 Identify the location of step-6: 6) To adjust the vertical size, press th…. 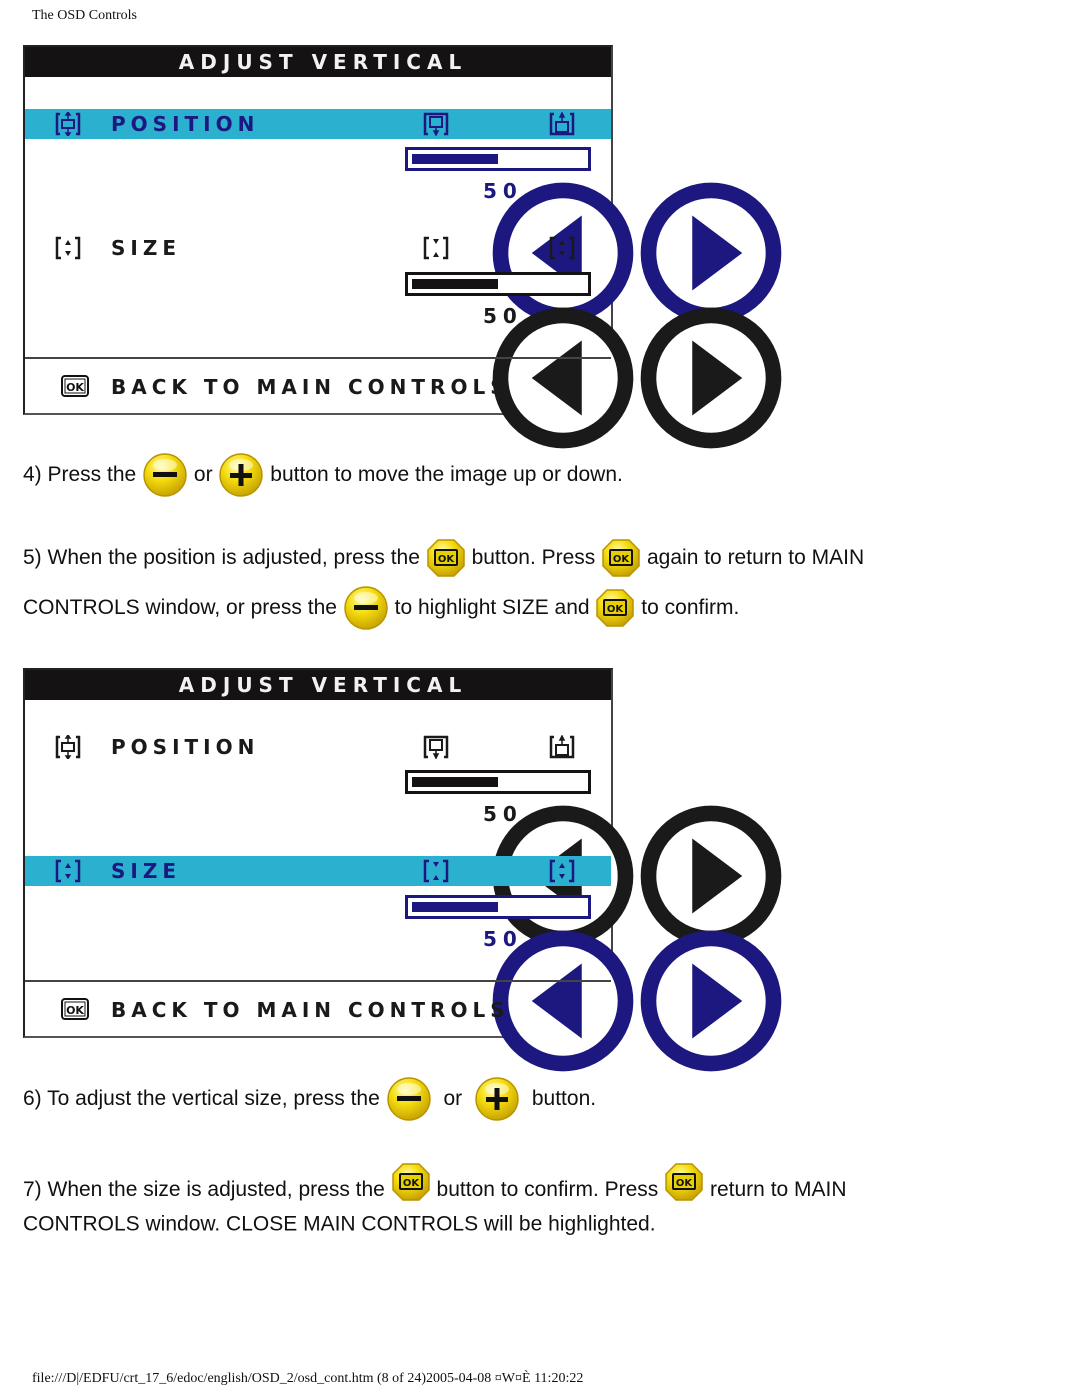
(309, 1099).